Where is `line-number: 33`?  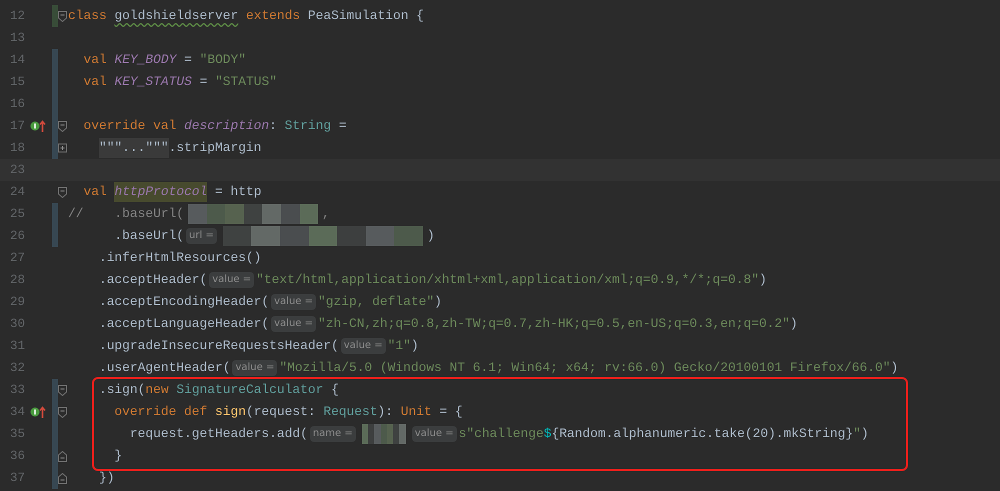
line-number: 33 is located at coordinates (17, 390).